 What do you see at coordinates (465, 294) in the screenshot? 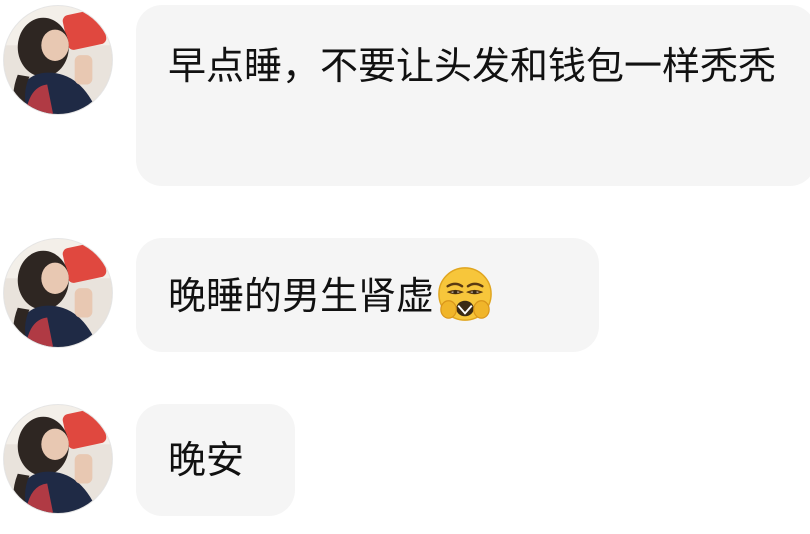
I see `exhausted-face-emoji-icon` at bounding box center [465, 294].